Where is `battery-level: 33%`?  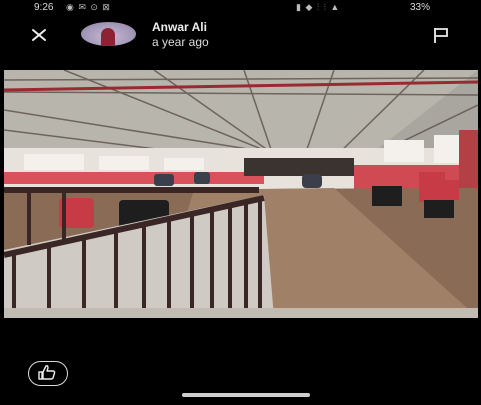
battery-level: 33% is located at coordinates (420, 7).